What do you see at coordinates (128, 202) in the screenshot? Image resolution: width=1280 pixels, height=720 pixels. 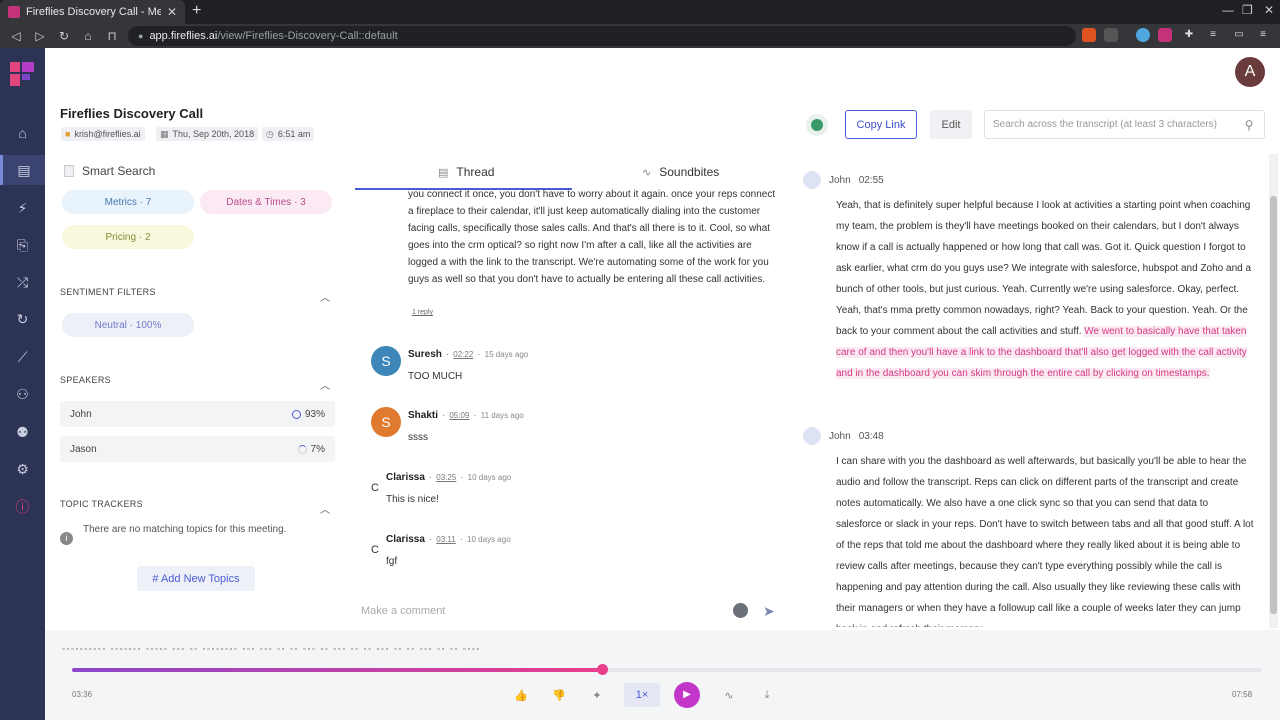 I see `chip-metrics: Metrics · 7` at bounding box center [128, 202].